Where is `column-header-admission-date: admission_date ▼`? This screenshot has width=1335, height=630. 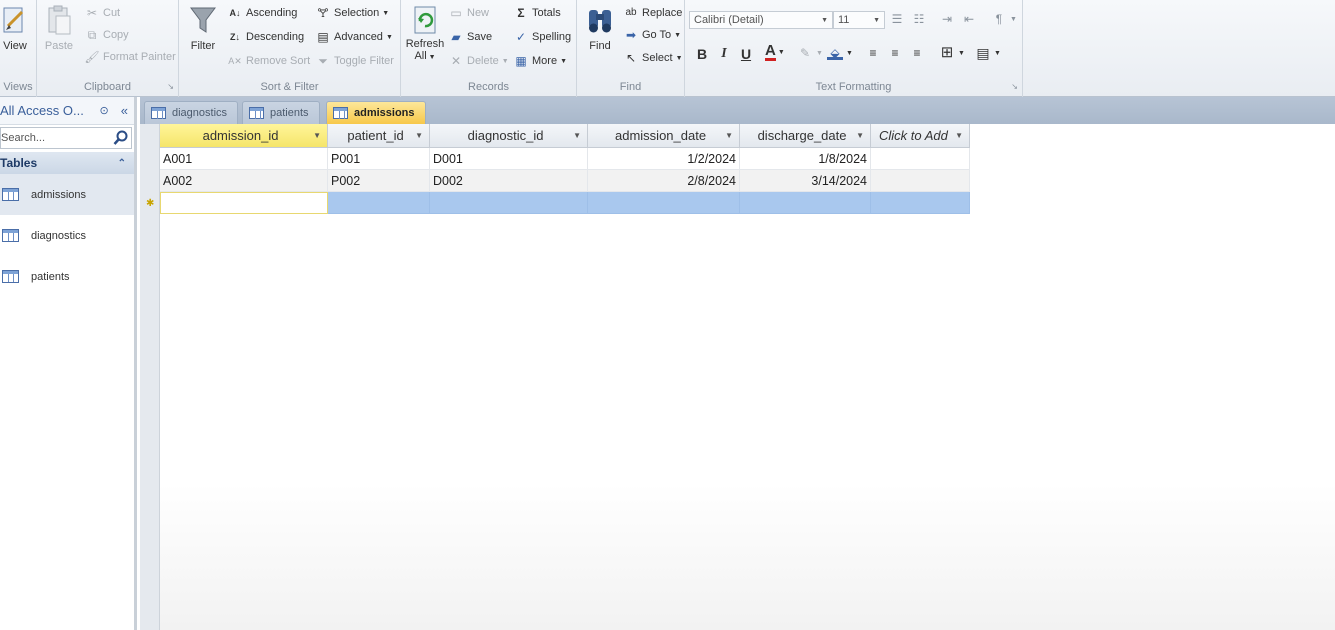
column-header-admission-date: admission_date ▼ is located at coordinates (664, 136).